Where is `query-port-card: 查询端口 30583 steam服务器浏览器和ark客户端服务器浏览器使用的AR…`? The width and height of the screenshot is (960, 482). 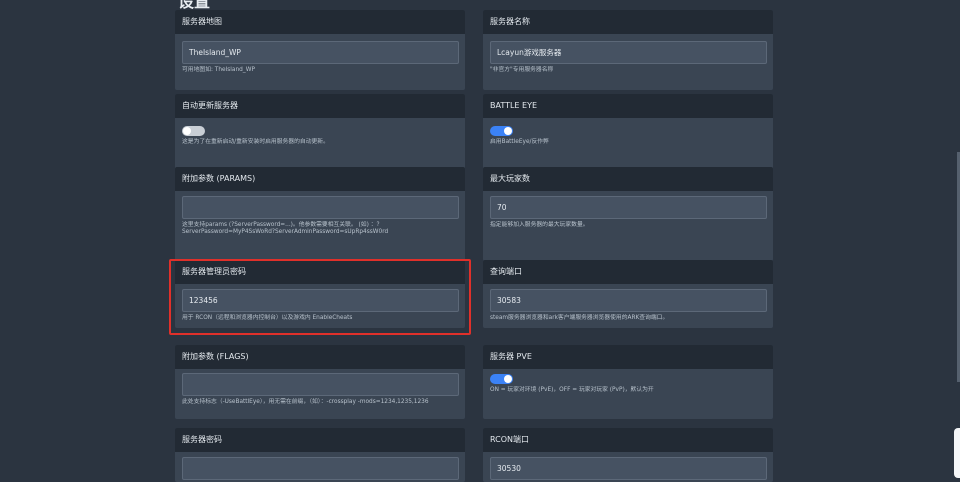 query-port-card: 查询端口 30583 steam服务器浏览器和ark客户端服务器浏览器使用的AR… is located at coordinates (628, 294).